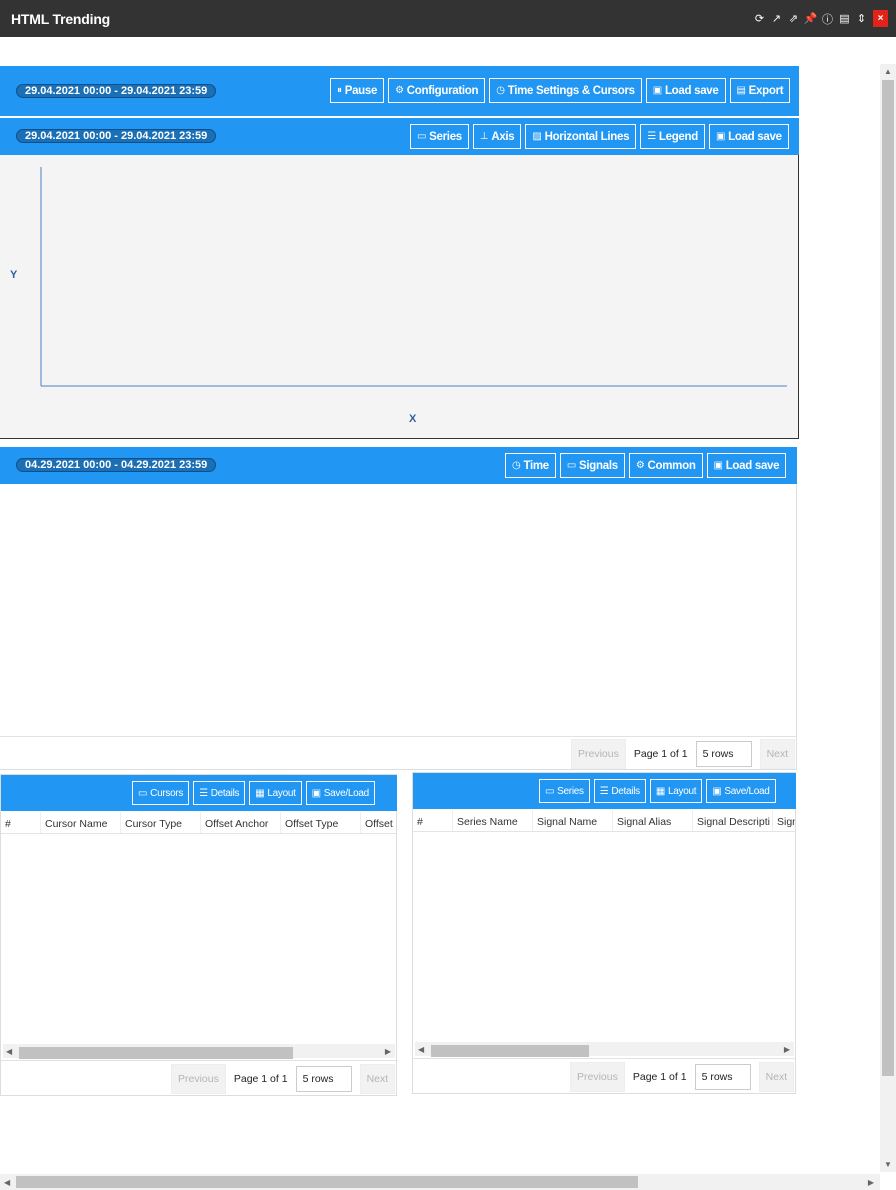  I want to click on column-header: Sign, so click(784, 820).